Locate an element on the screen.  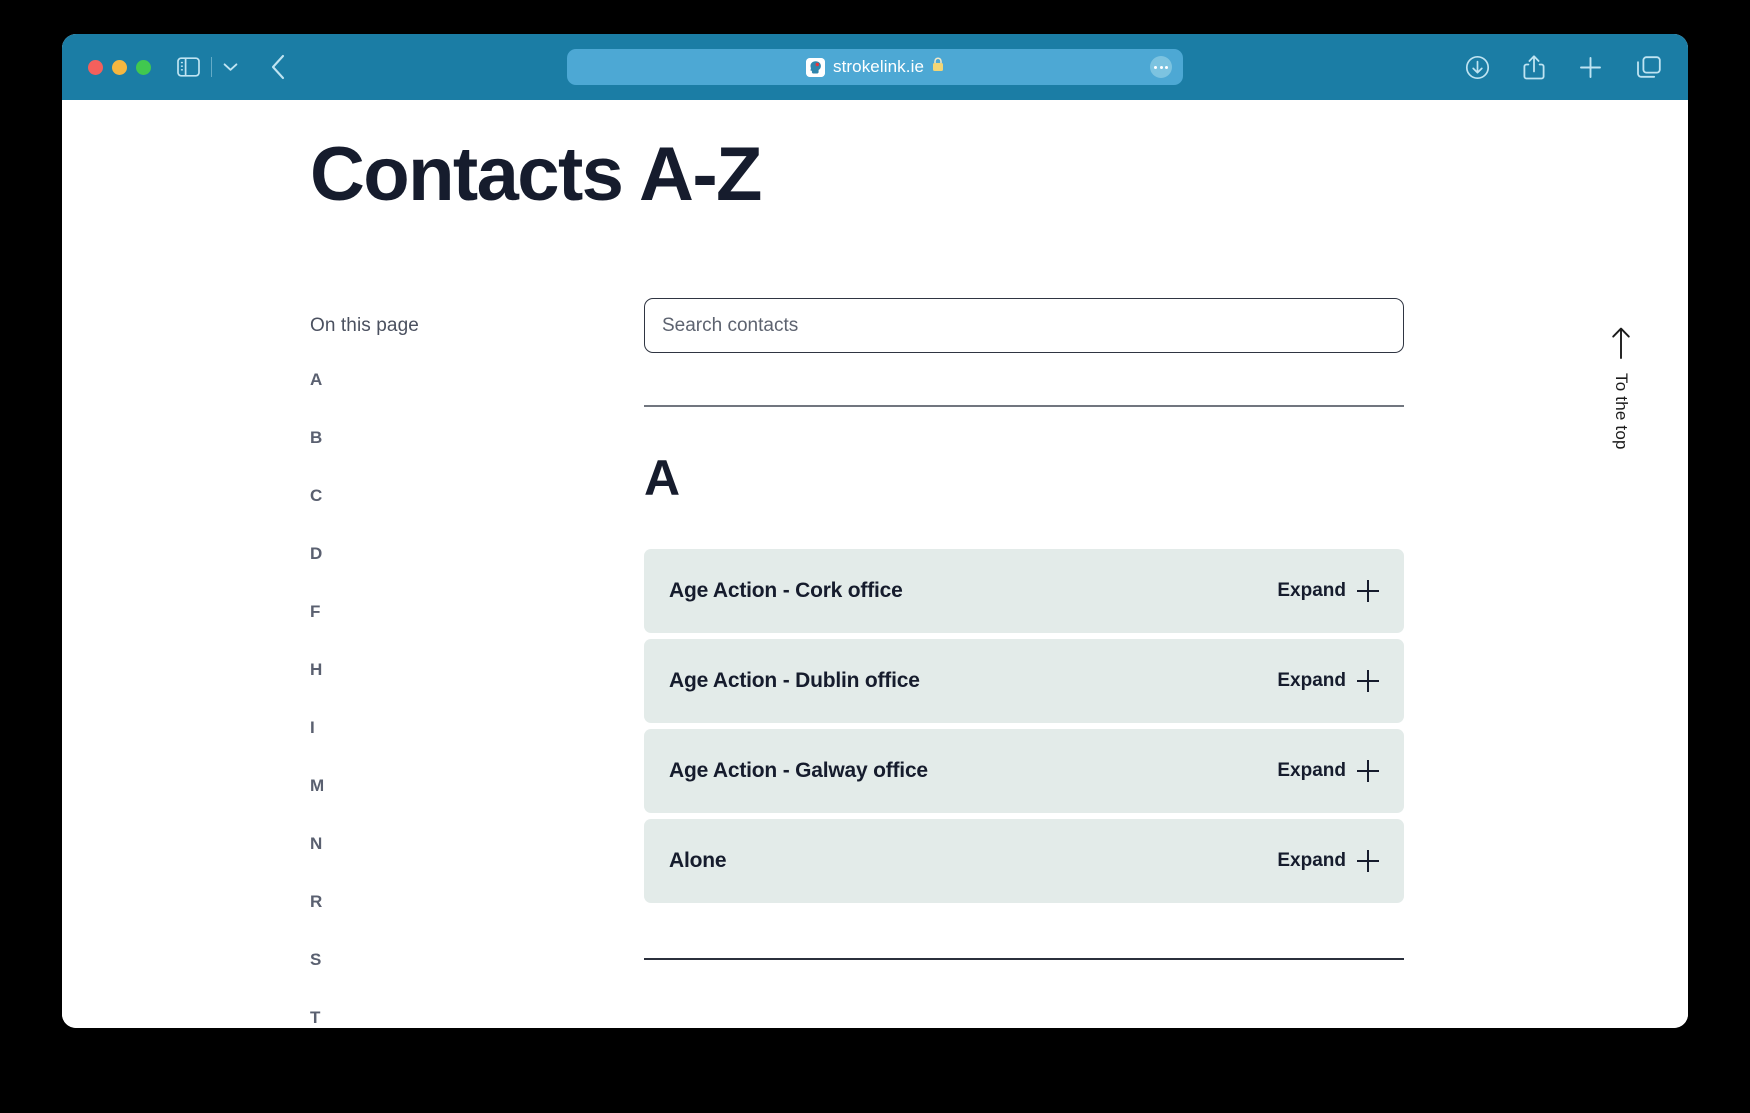
minimize-window-button is located at coordinates (119, 67).